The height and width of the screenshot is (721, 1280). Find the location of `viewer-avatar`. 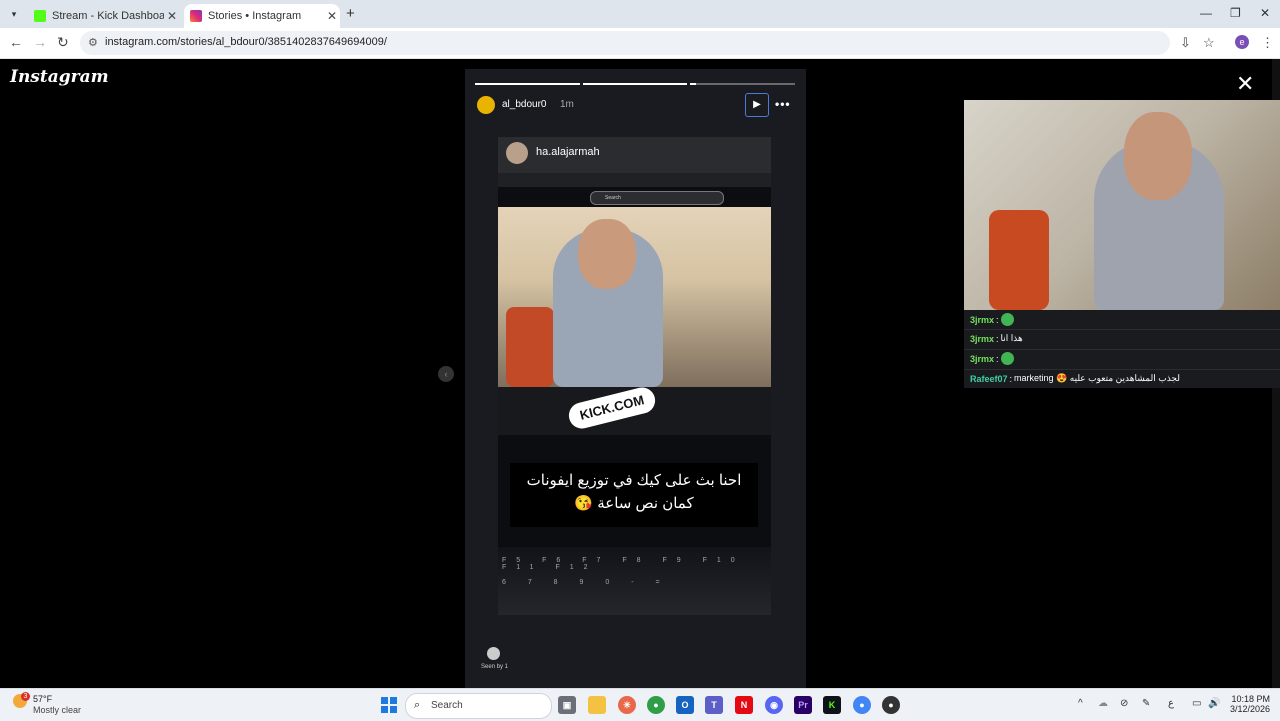

viewer-avatar is located at coordinates (493, 653).